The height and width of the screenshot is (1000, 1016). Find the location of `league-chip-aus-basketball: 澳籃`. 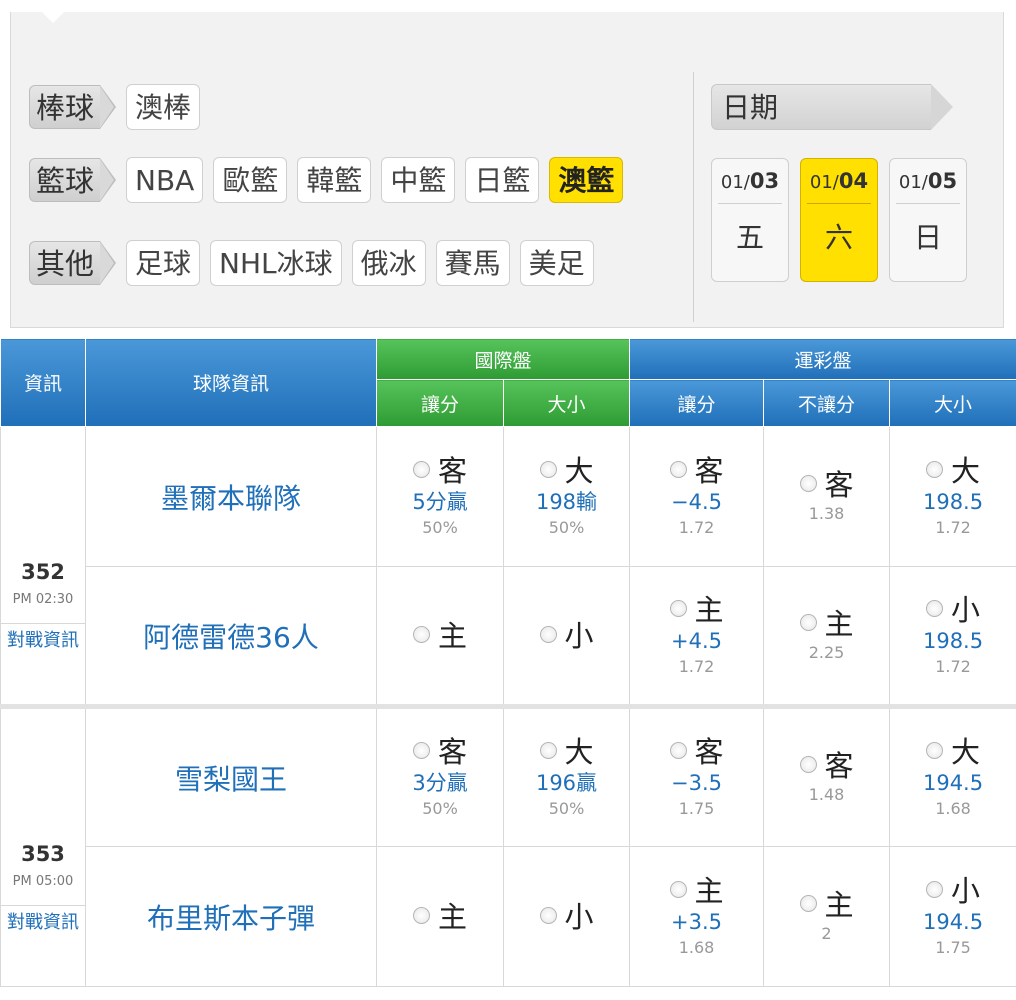

league-chip-aus-basketball: 澳籃 is located at coordinates (586, 180).